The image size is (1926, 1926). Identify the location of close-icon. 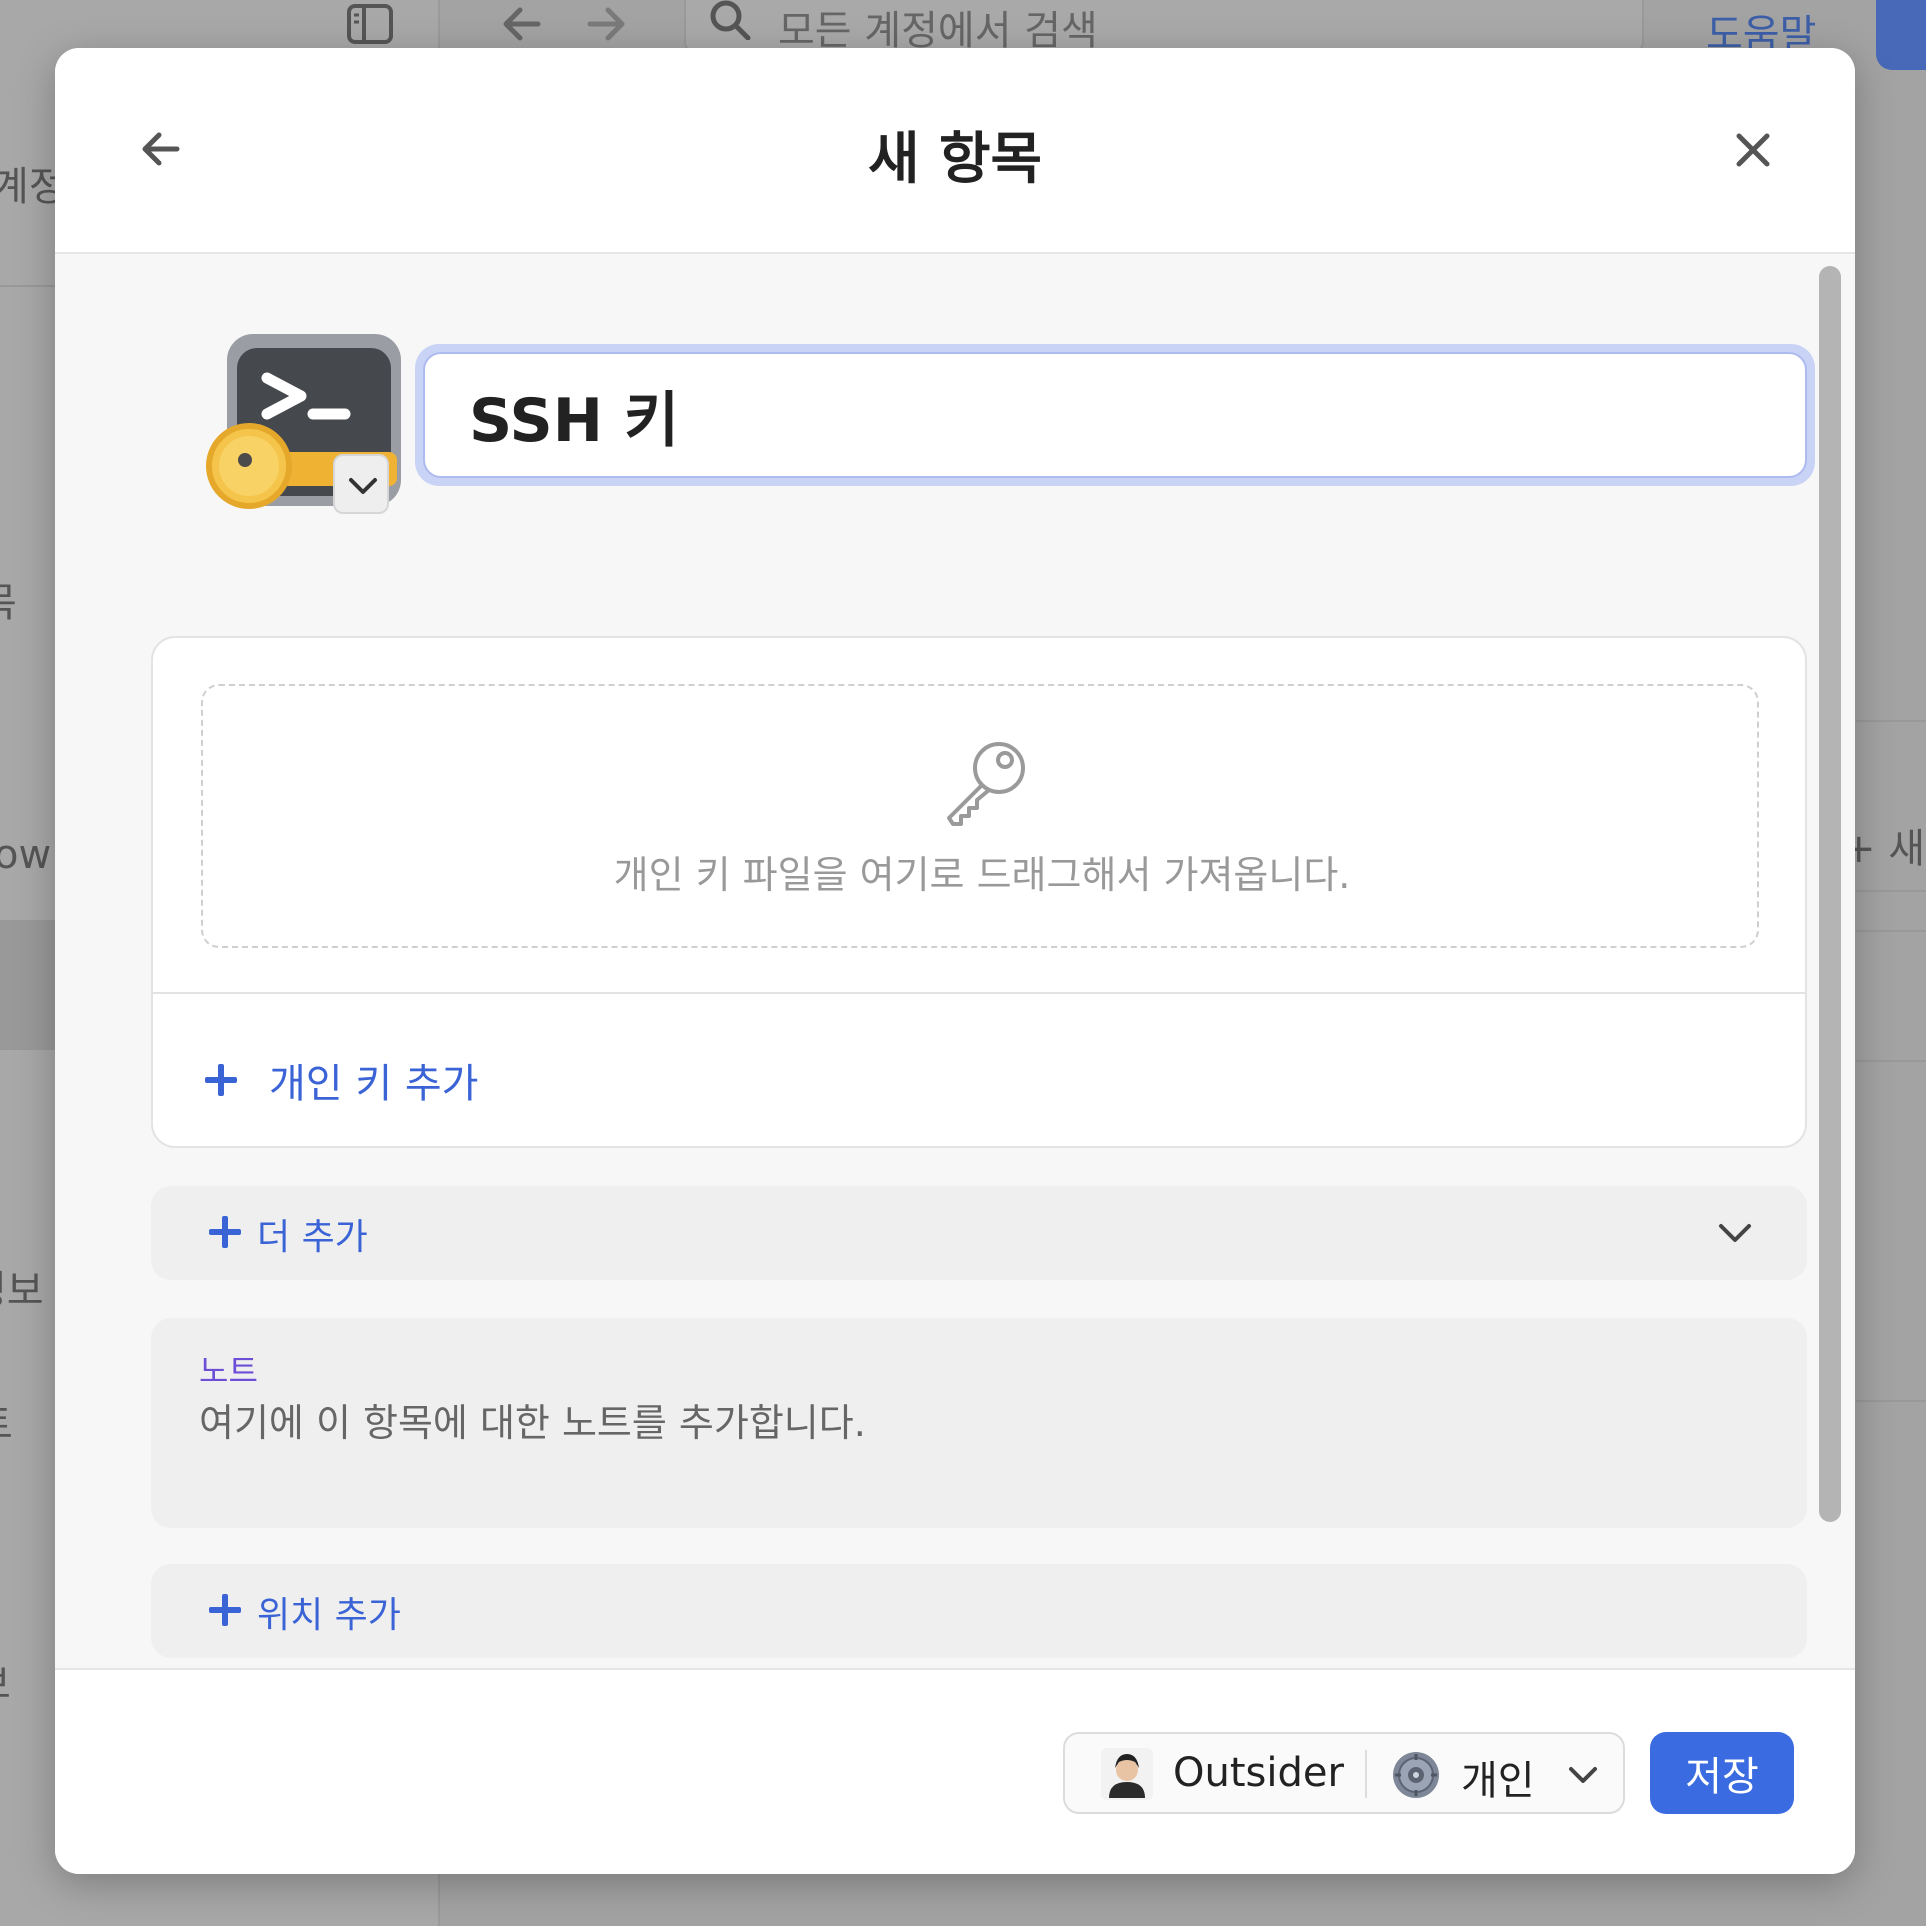
(1753, 150).